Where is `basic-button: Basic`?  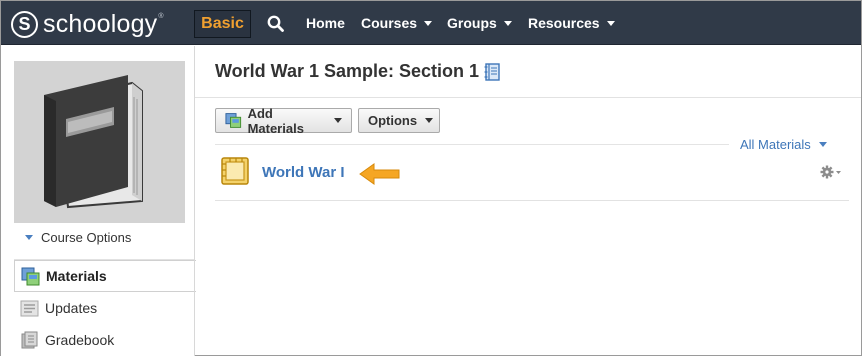 basic-button: Basic is located at coordinates (222, 24).